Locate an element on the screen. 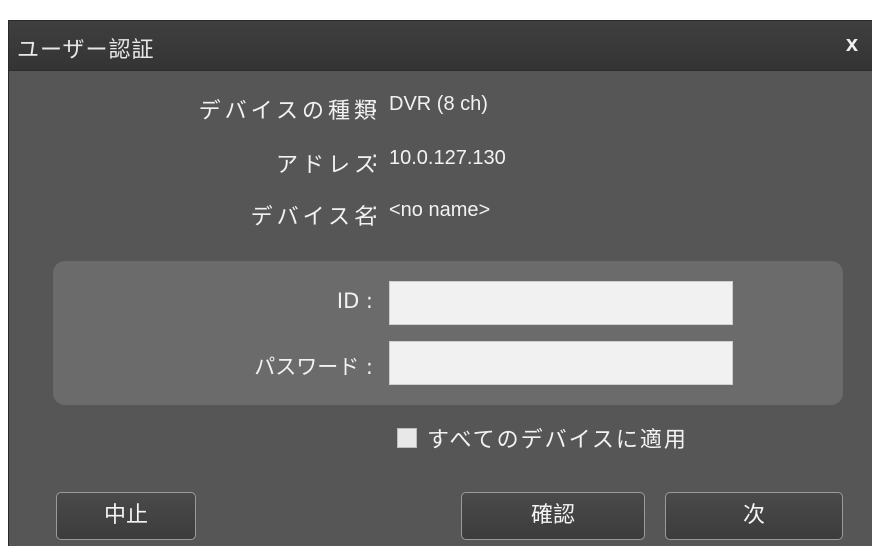 The width and height of the screenshot is (872, 546). password-label: パスワード : is located at coordinates (313, 367).